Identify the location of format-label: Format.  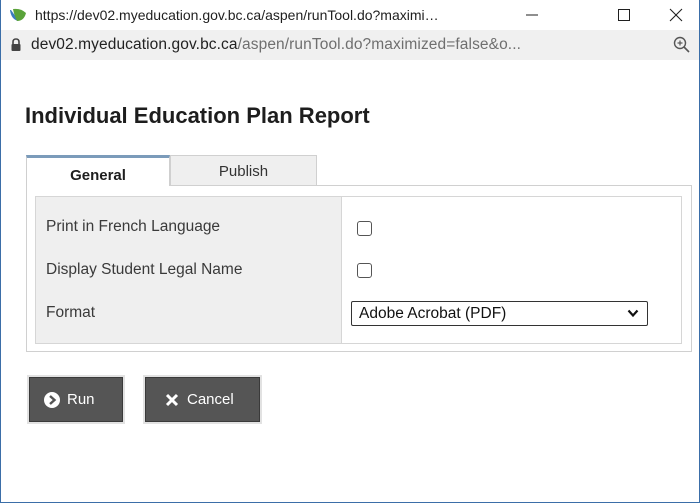
(71, 312).